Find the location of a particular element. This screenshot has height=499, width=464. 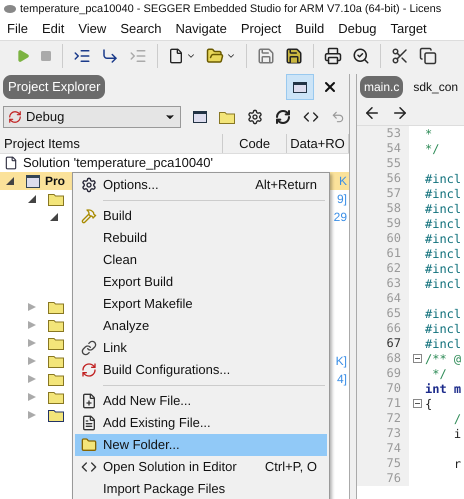

shortcut-text: Alt+Return is located at coordinates (286, 185).